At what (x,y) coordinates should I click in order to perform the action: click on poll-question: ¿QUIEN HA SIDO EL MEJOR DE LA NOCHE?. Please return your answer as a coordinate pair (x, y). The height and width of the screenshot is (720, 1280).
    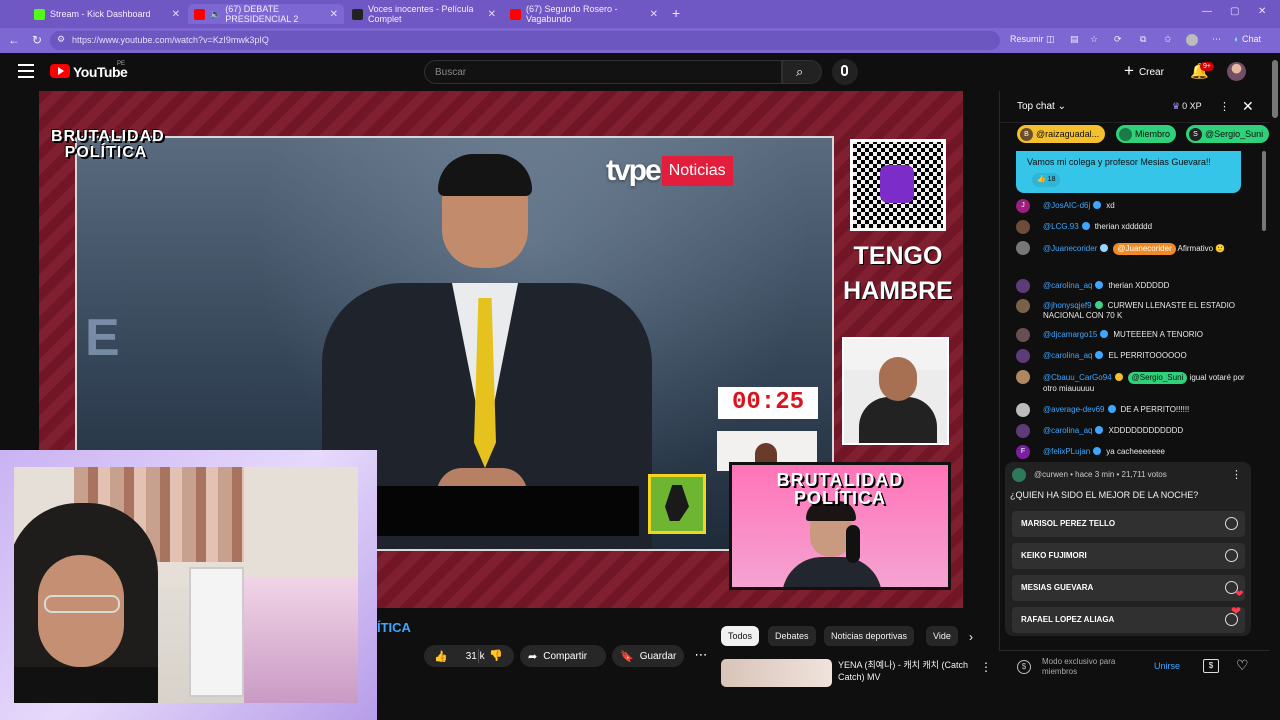
    Looking at the image, I should click on (1104, 495).